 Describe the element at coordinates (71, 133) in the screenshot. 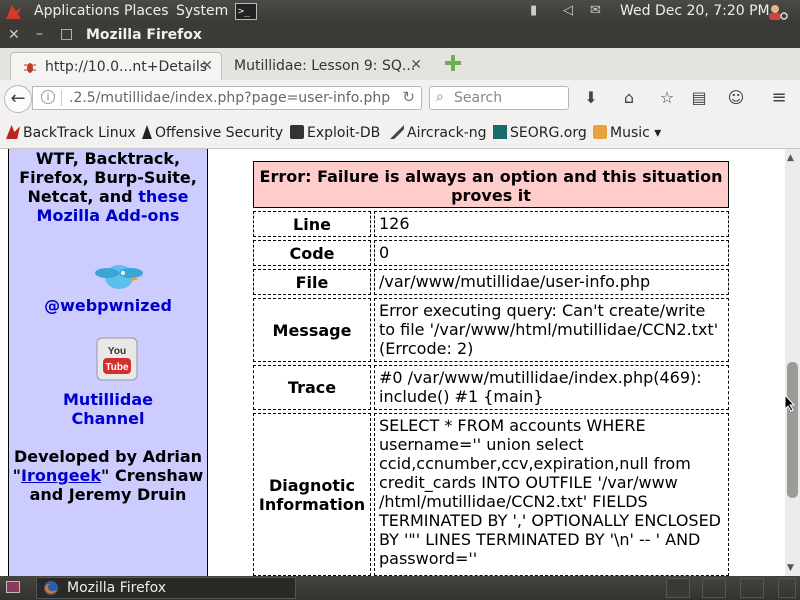

I see `bookmark-backtrack-linux: BackTrack Linux` at that location.